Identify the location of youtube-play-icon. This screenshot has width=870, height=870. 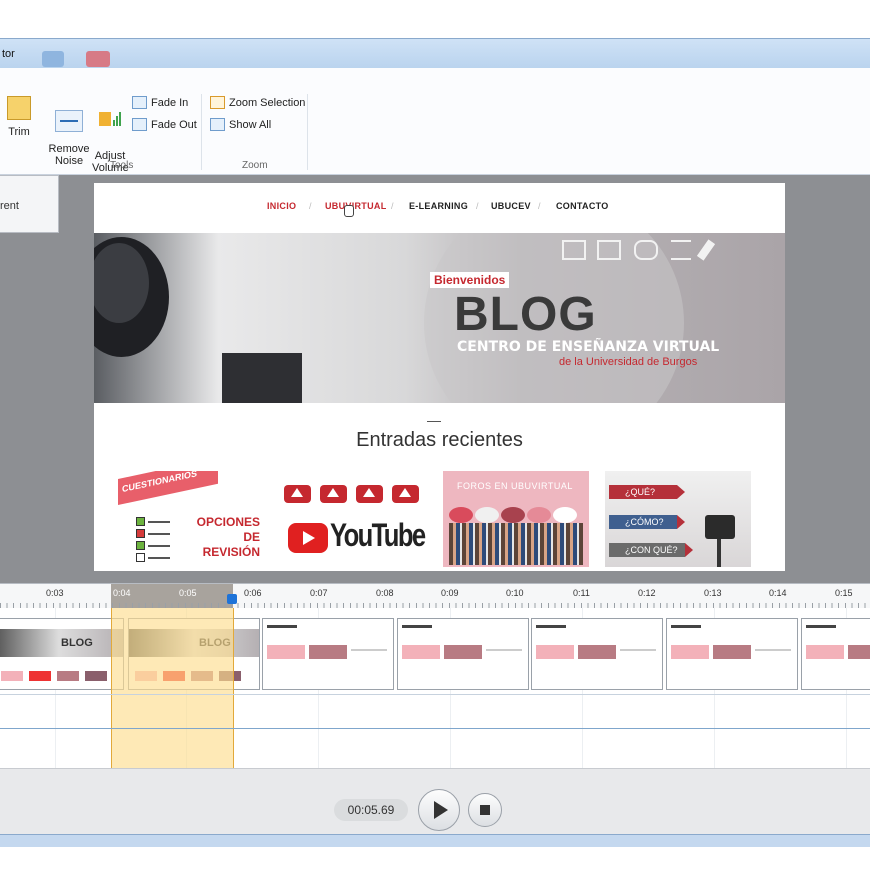
(308, 538).